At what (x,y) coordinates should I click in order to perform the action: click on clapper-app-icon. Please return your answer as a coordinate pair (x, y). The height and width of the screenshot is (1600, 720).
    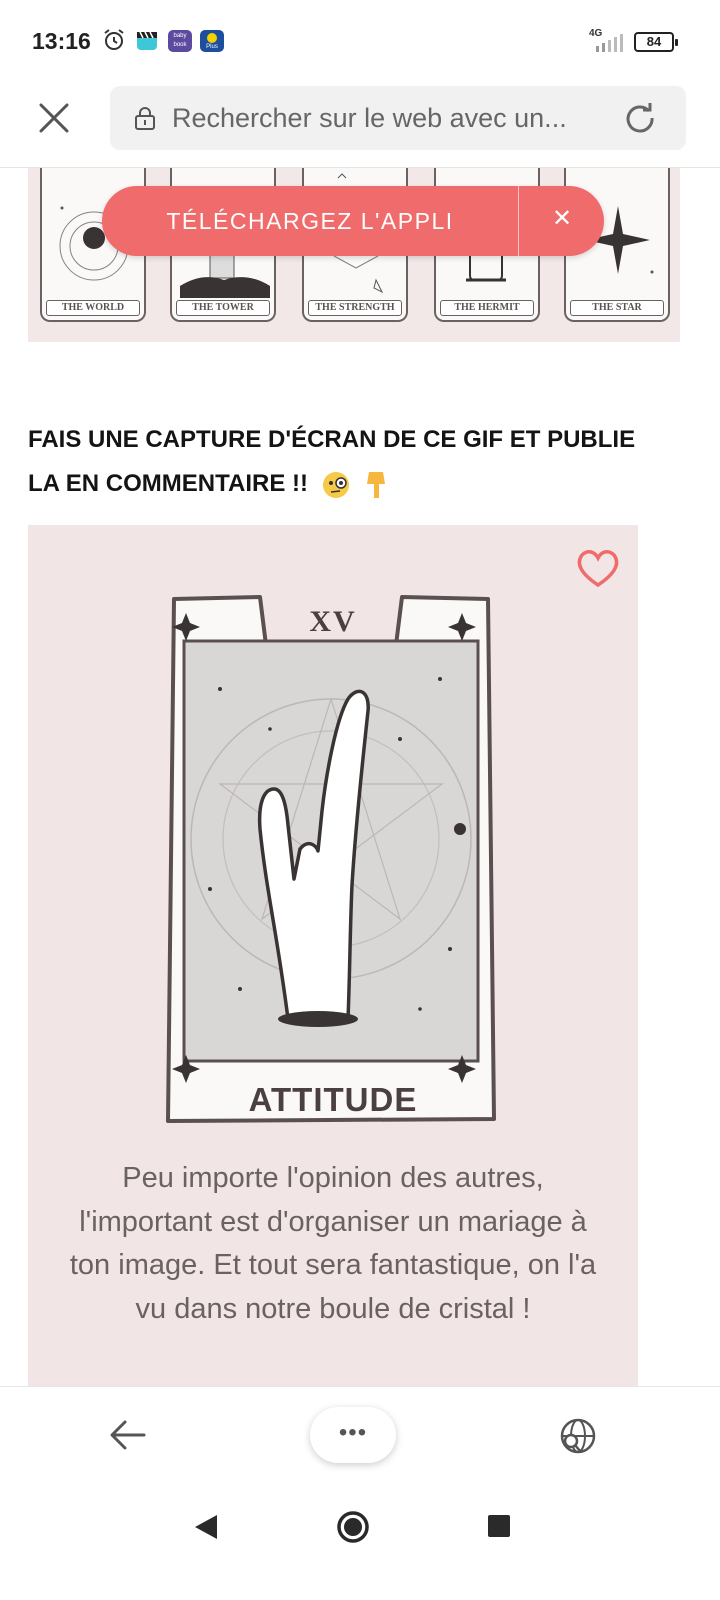
    Looking at the image, I should click on (147, 40).